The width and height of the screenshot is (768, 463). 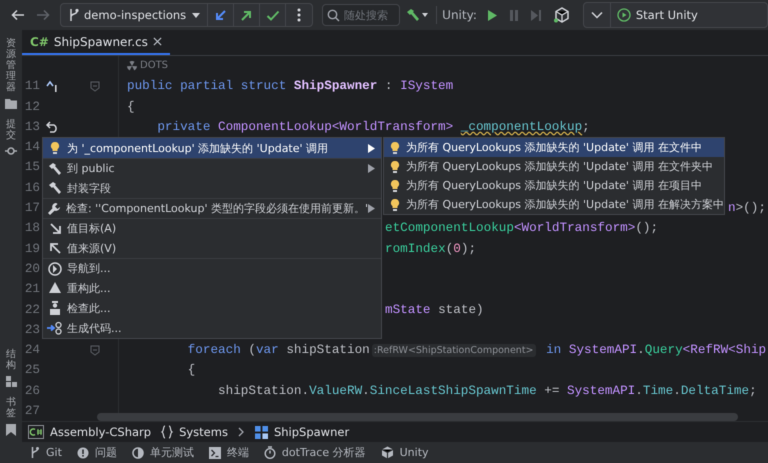 I want to click on breadcrumb-item: Assembly-CSharp, so click(x=101, y=432).